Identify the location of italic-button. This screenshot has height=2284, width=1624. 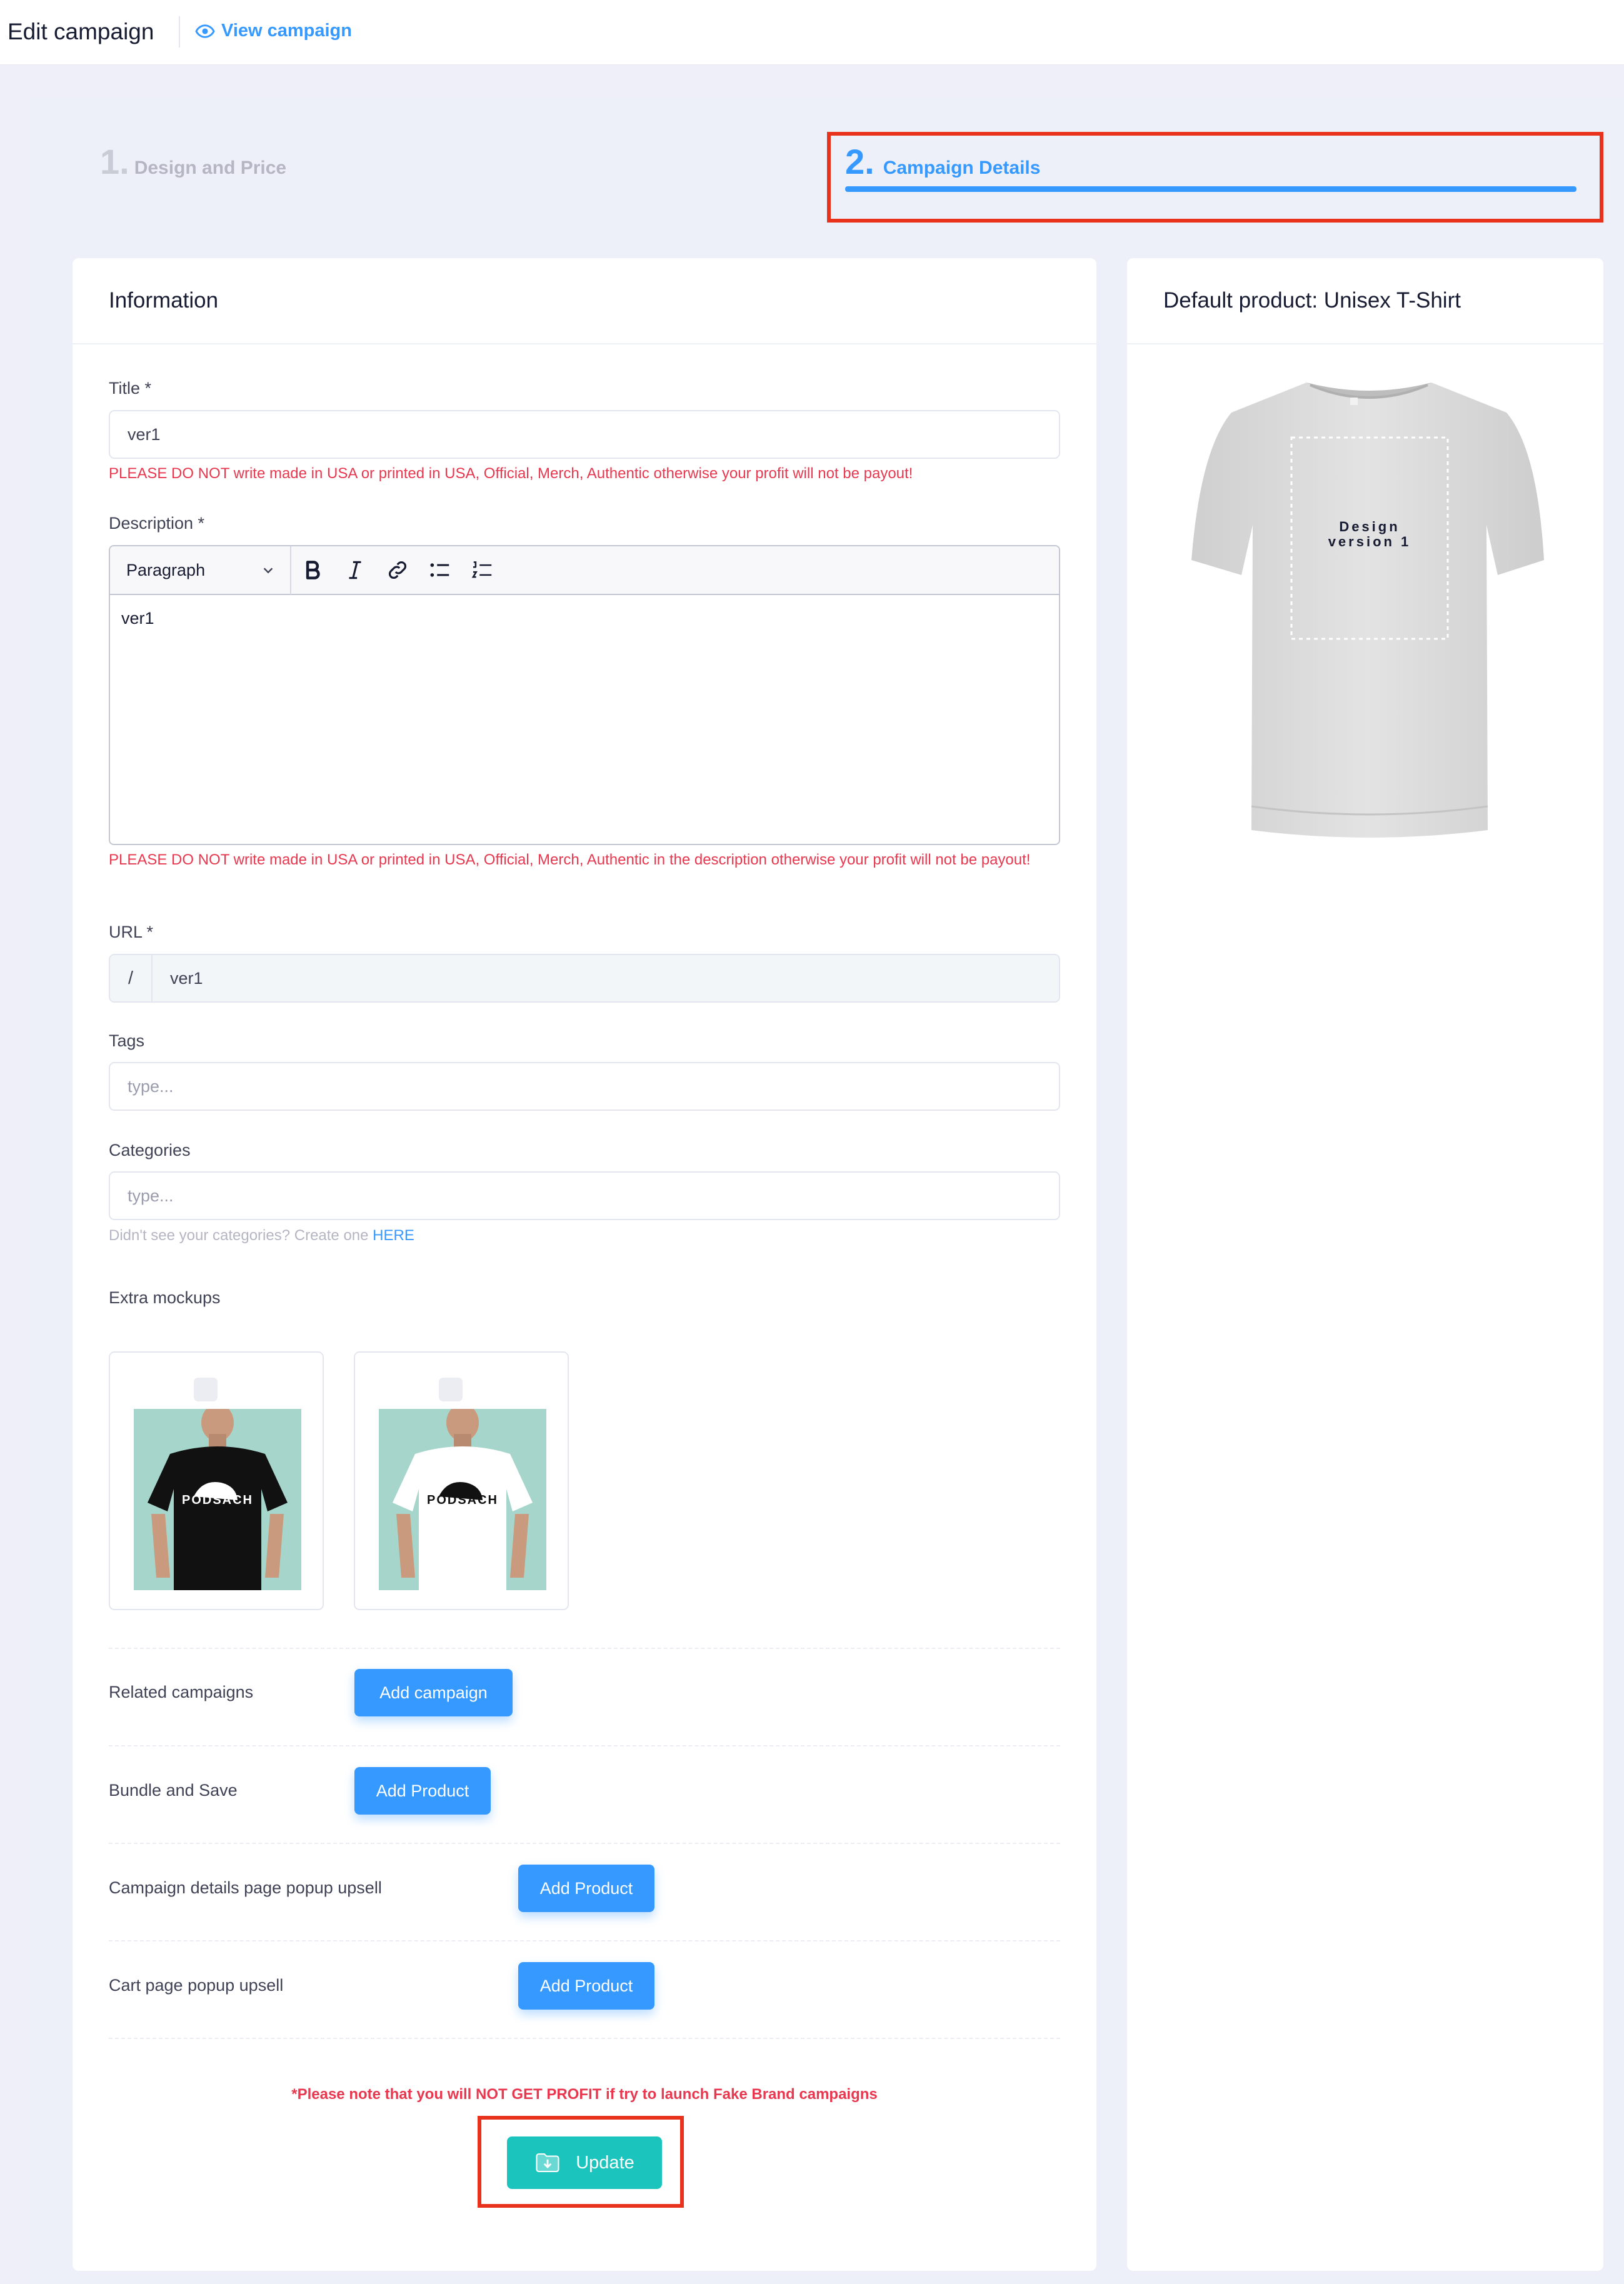
(355, 570).